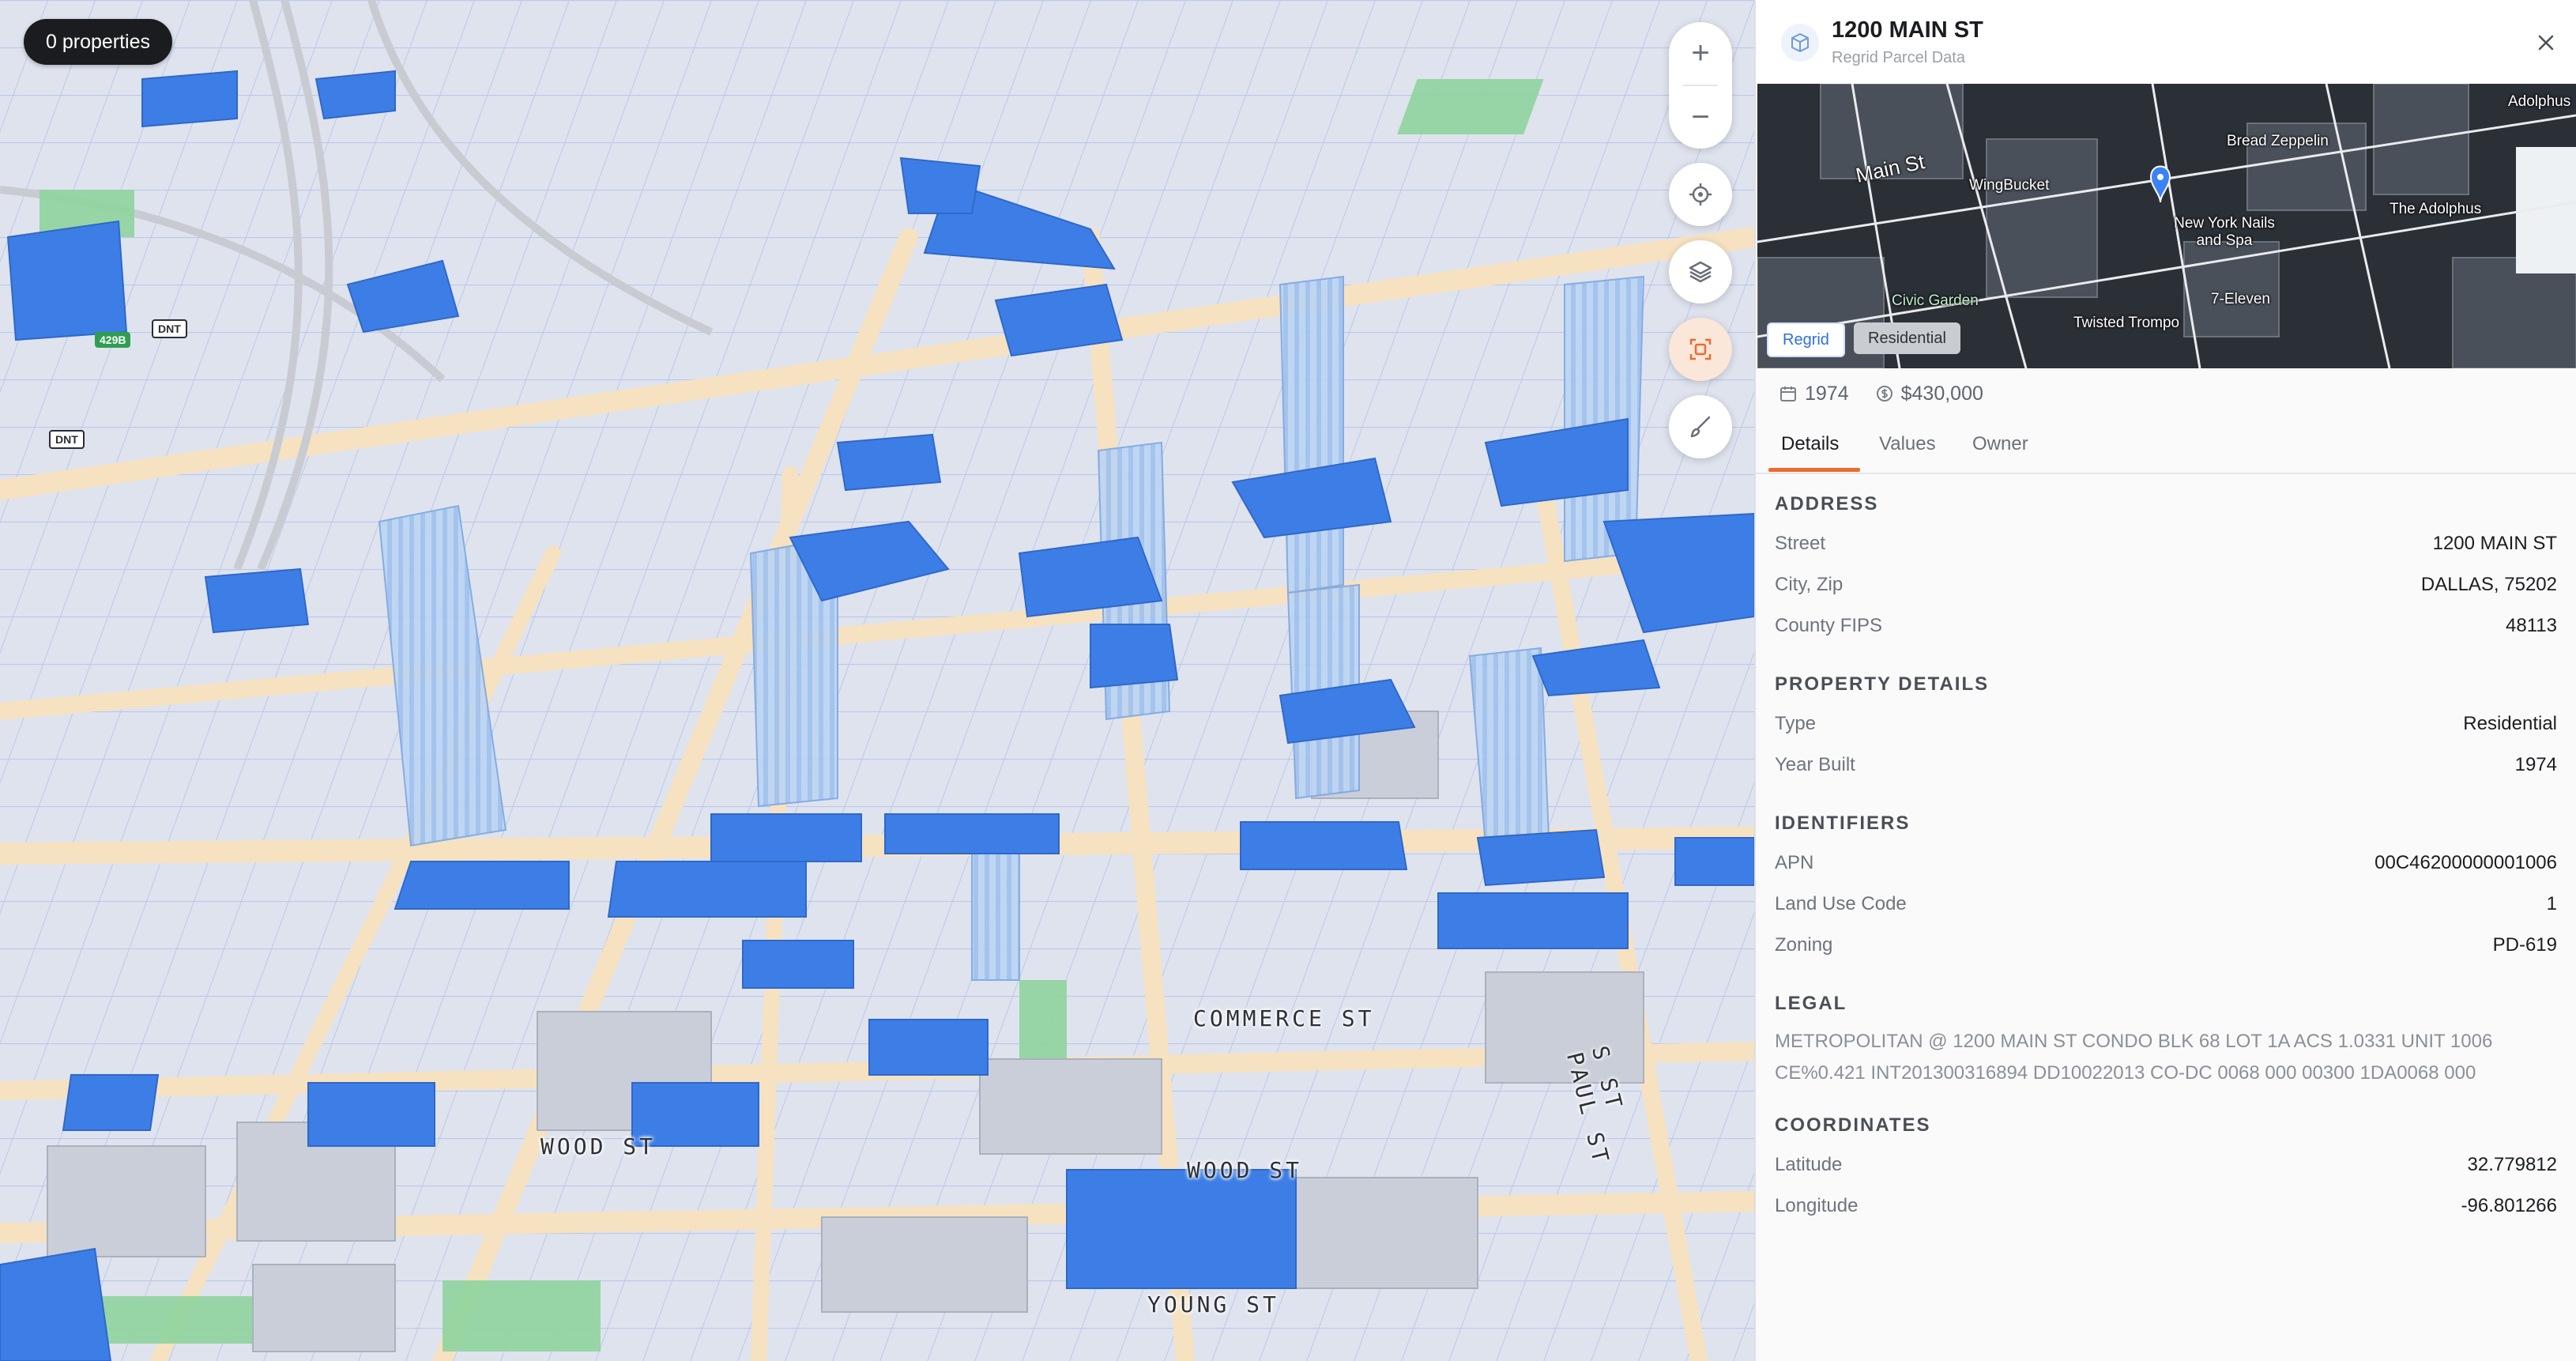  Describe the element at coordinates (2494, 543) in the screenshot. I see `address-street-value: 1200 MAIN ST` at that location.